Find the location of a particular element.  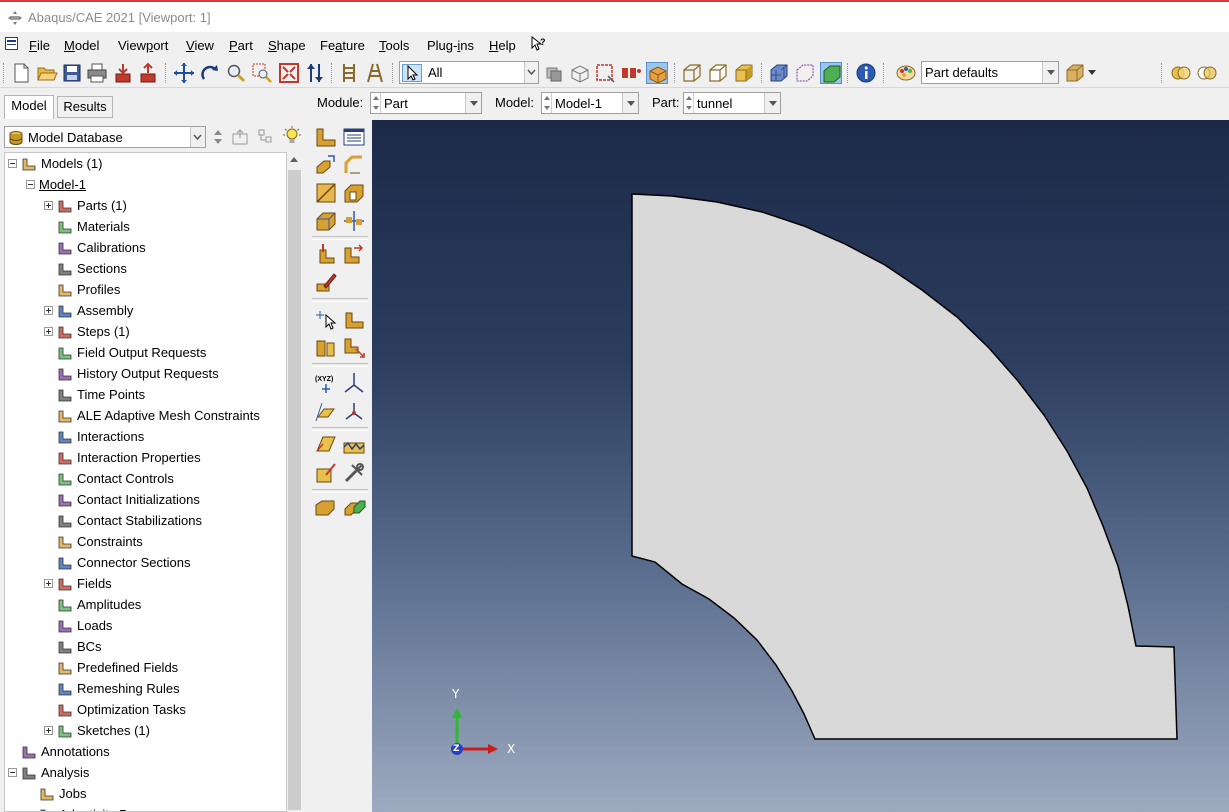

part-instance-icon is located at coordinates (326, 507).